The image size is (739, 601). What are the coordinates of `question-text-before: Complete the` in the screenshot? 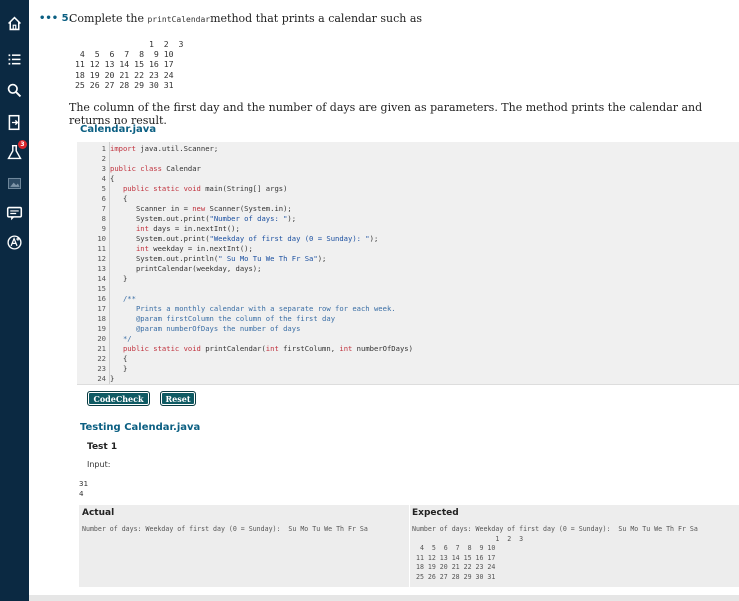 It's located at (108, 18).